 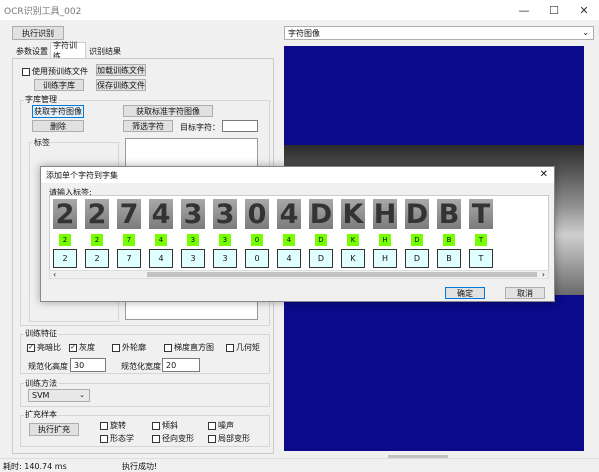 What do you see at coordinates (525, 293) in the screenshot?
I see `dialog-cancel-button: 取消` at bounding box center [525, 293].